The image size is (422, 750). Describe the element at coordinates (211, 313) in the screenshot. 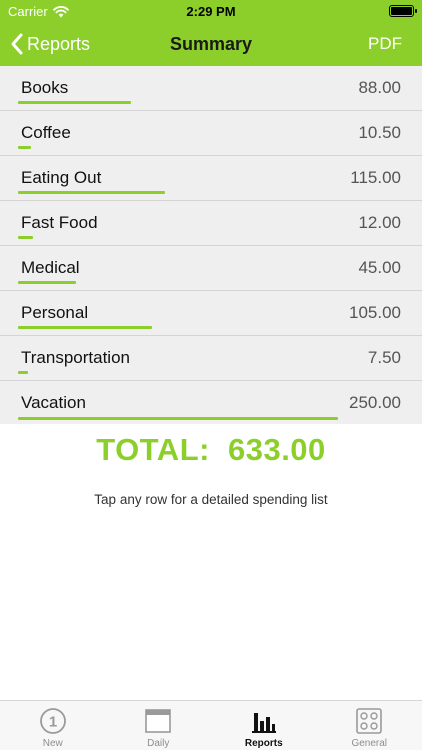

I see `category-row-personal: Personal 105.00` at that location.